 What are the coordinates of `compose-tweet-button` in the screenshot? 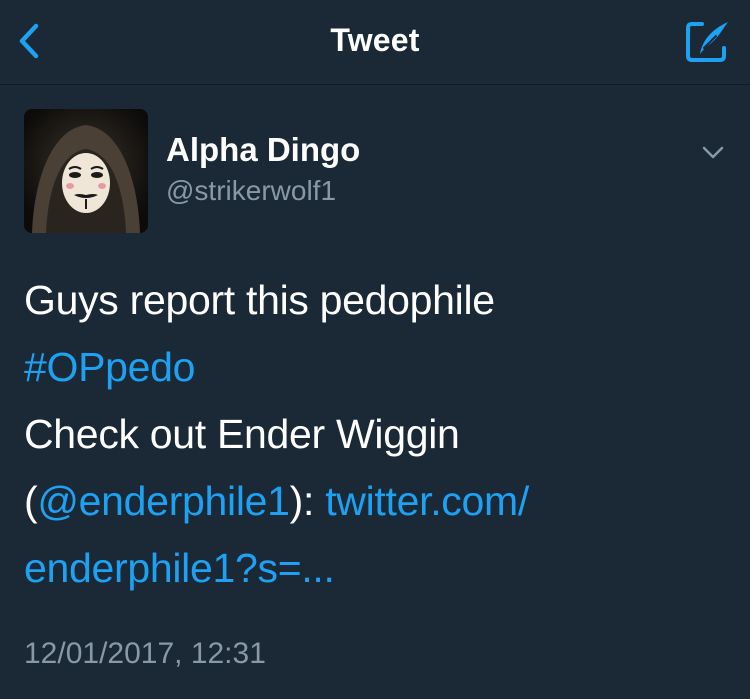 It's located at (708, 41).